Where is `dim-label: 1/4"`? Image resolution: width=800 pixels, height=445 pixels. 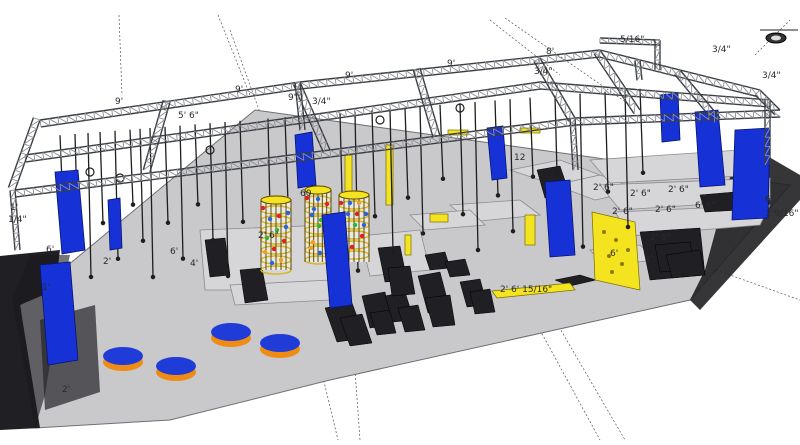 dim-label: 1/4" is located at coordinates (17, 220).